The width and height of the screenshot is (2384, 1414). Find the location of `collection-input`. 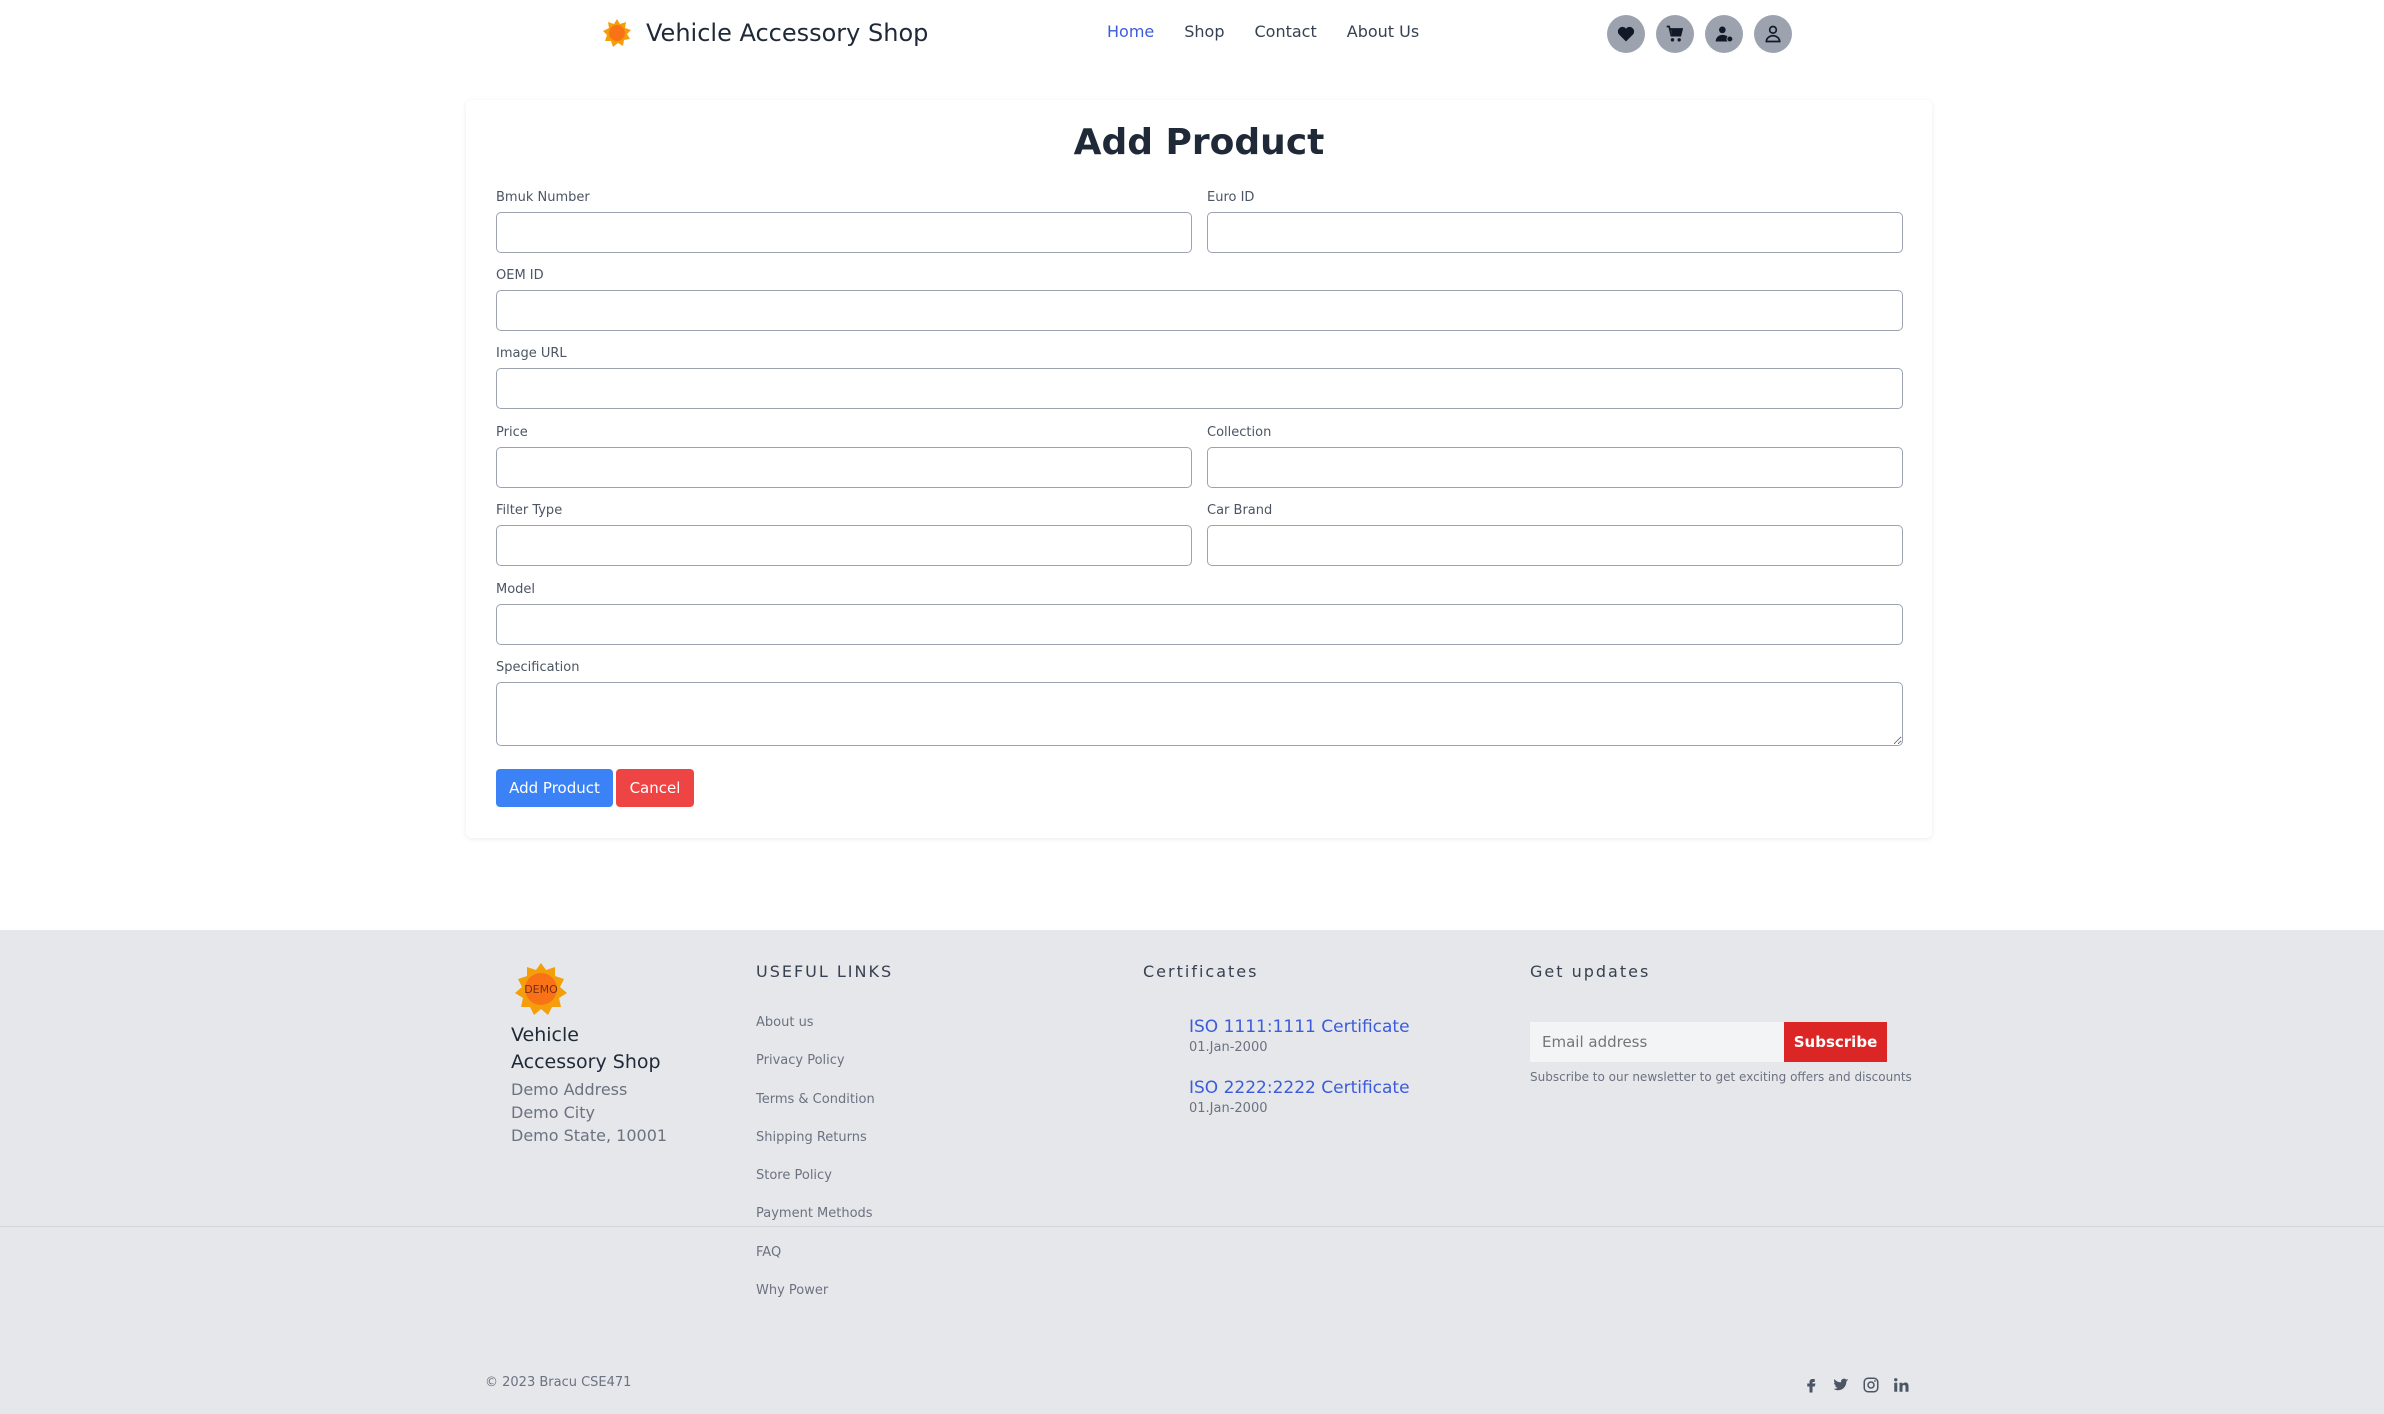

collection-input is located at coordinates (1555, 467).